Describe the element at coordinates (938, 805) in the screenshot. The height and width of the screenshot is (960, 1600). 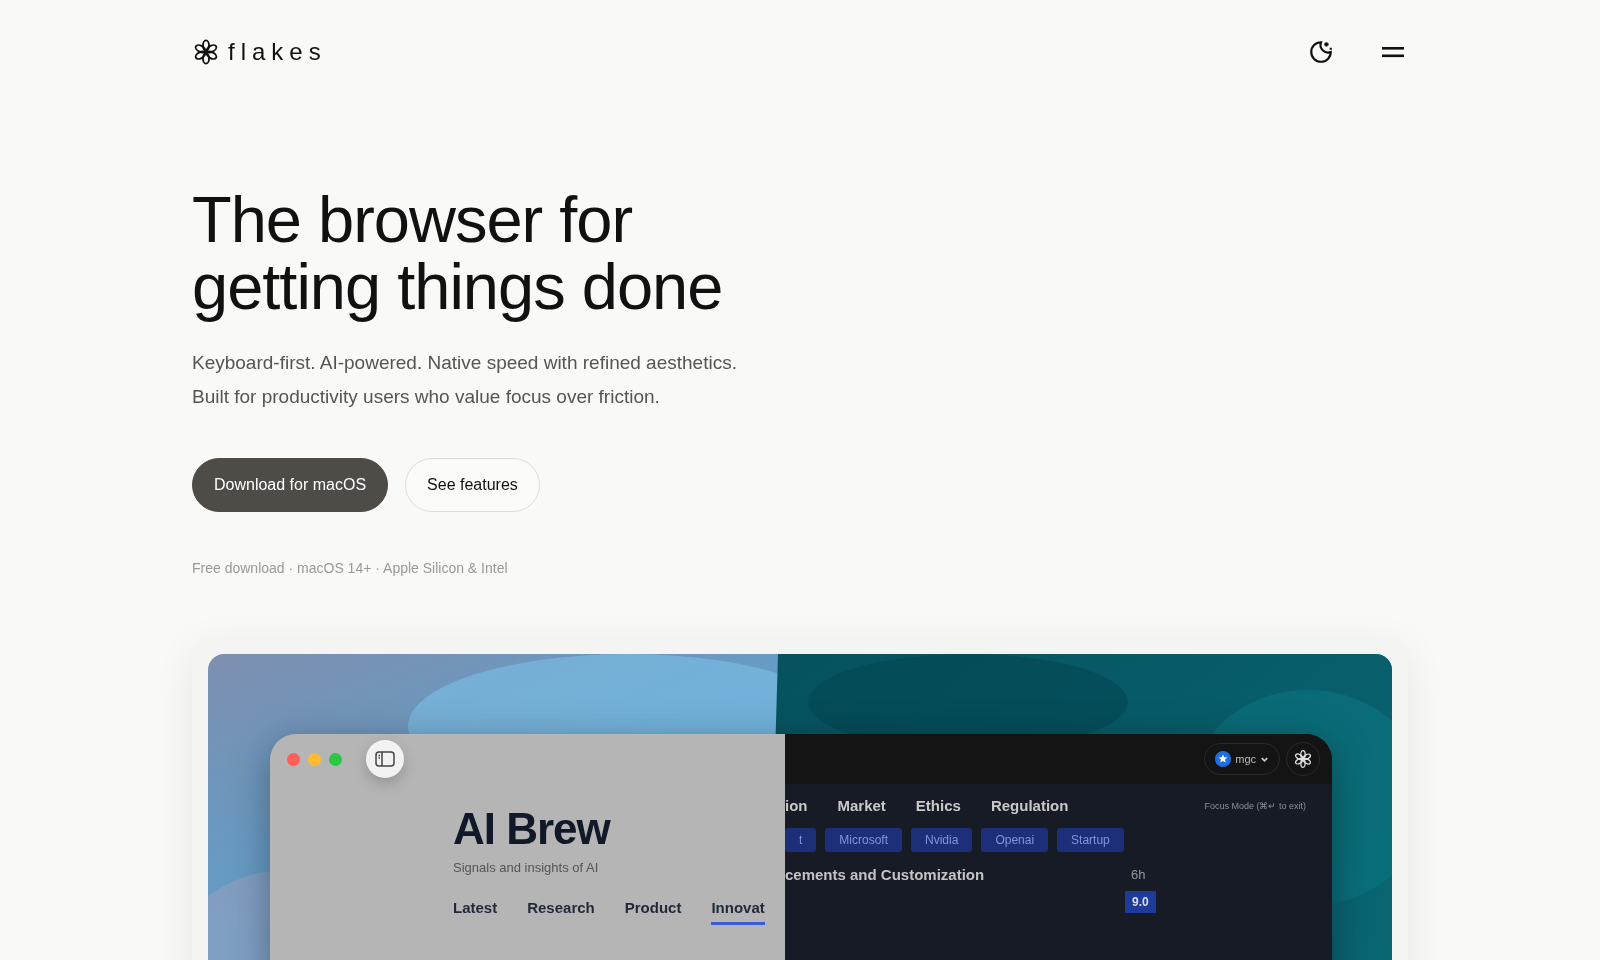
I see `category-tab: Ethics` at that location.